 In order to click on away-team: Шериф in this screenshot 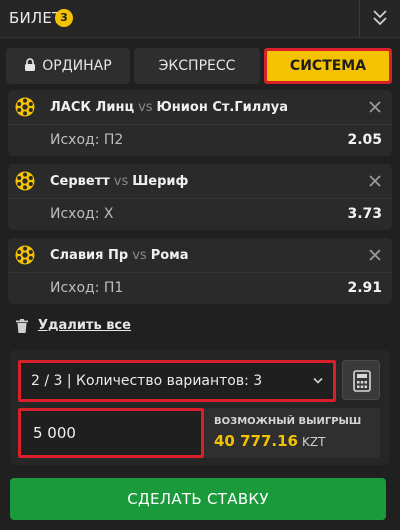, I will do `click(160, 181)`.